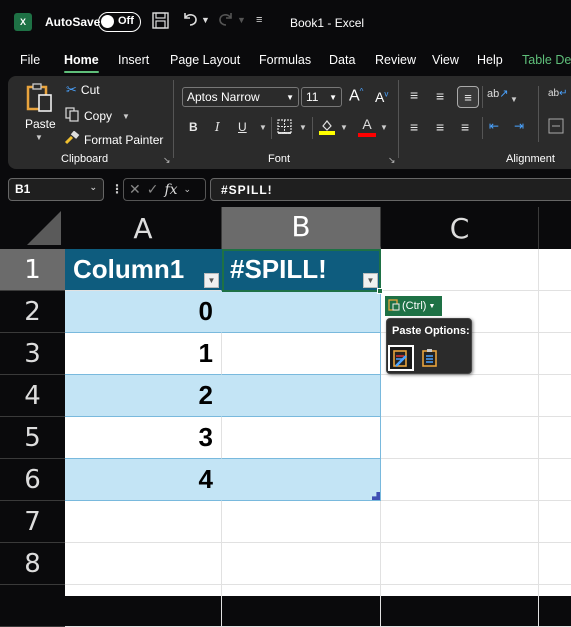 The width and height of the screenshot is (571, 627). Describe the element at coordinates (301, 522) in the screenshot. I see `cell-b7` at that location.